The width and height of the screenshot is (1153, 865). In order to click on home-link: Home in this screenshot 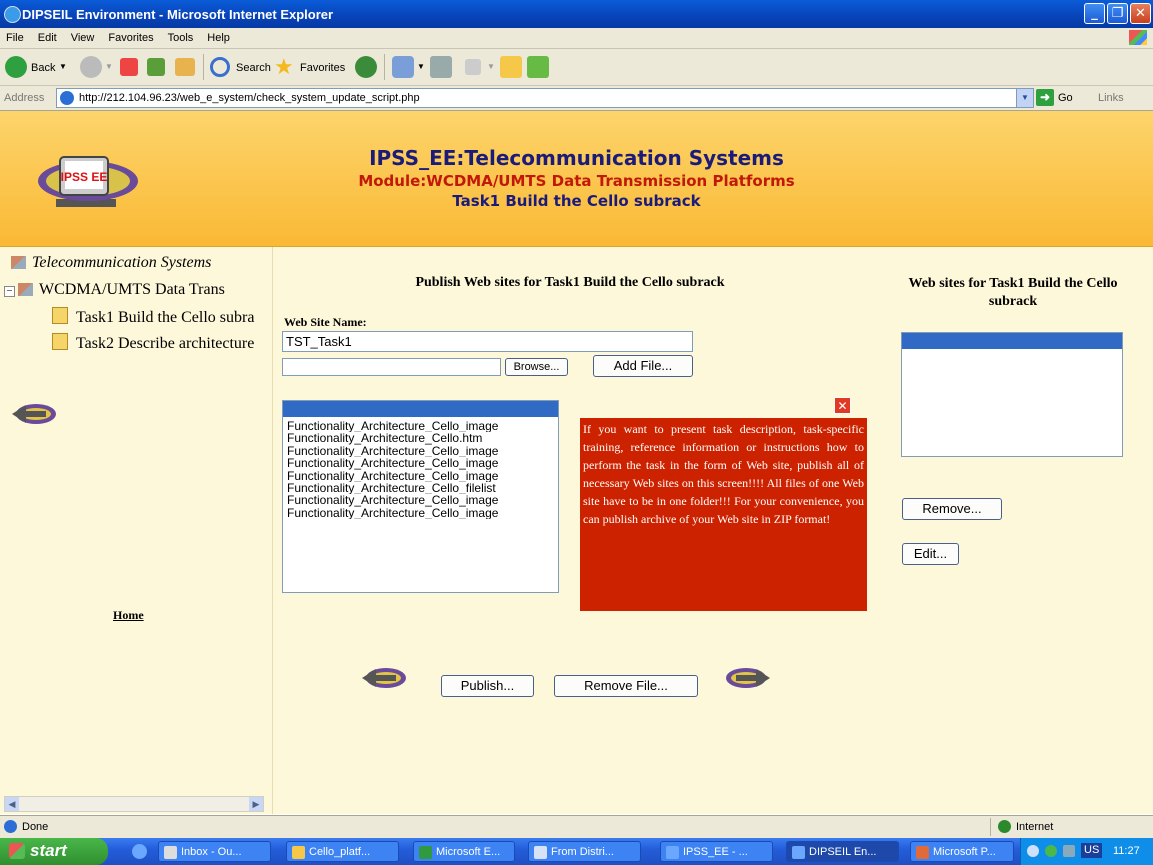, I will do `click(128, 615)`.